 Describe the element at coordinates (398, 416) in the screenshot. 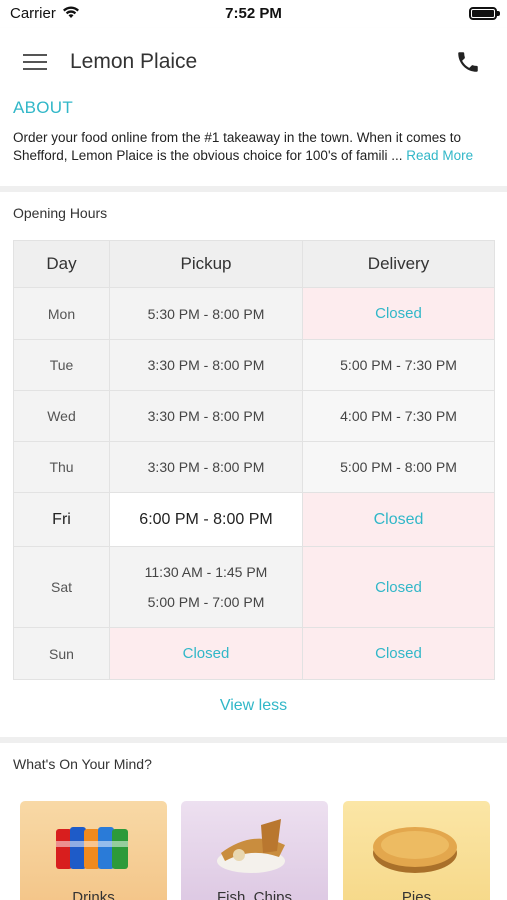

I see `delivery-cell: 4:00 PM - 7:30 PM` at that location.